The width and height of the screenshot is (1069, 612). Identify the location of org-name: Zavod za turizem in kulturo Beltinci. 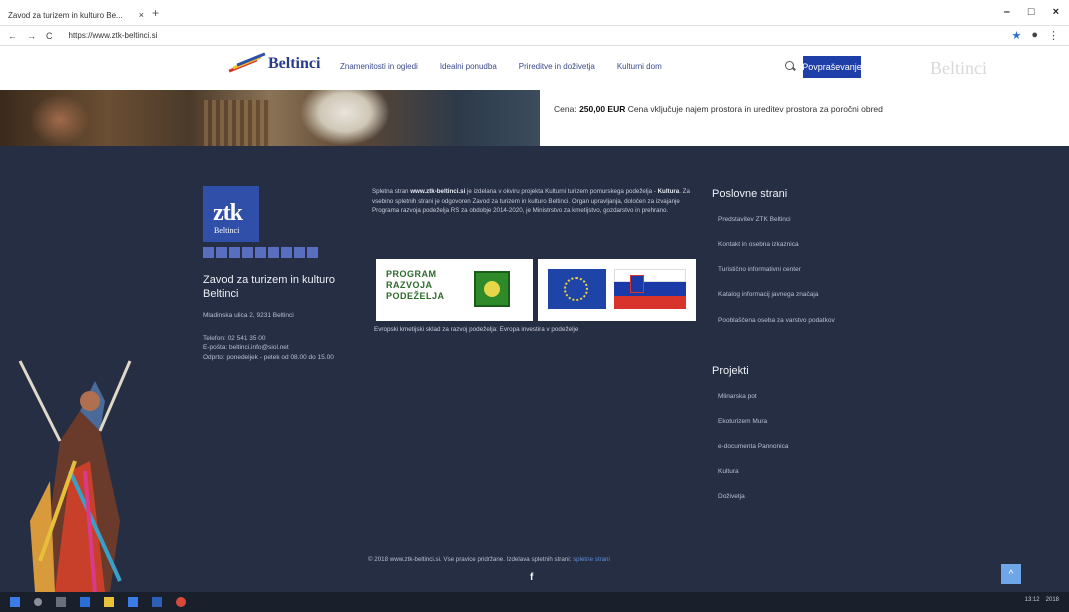
(269, 287).